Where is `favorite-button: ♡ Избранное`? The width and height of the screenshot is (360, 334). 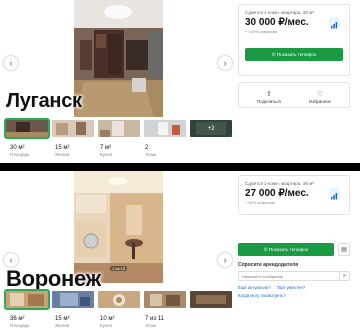 favorite-button: ♡ Избранное is located at coordinates (320, 97).